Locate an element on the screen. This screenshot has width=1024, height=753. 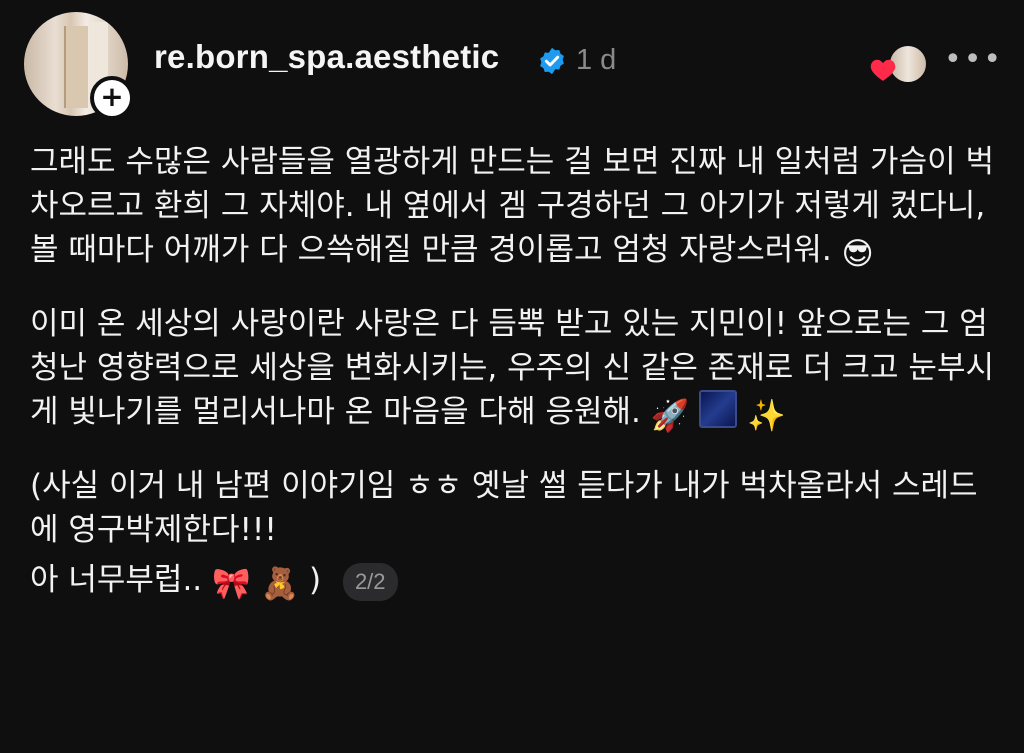
follow-button: + is located at coordinates (112, 98).